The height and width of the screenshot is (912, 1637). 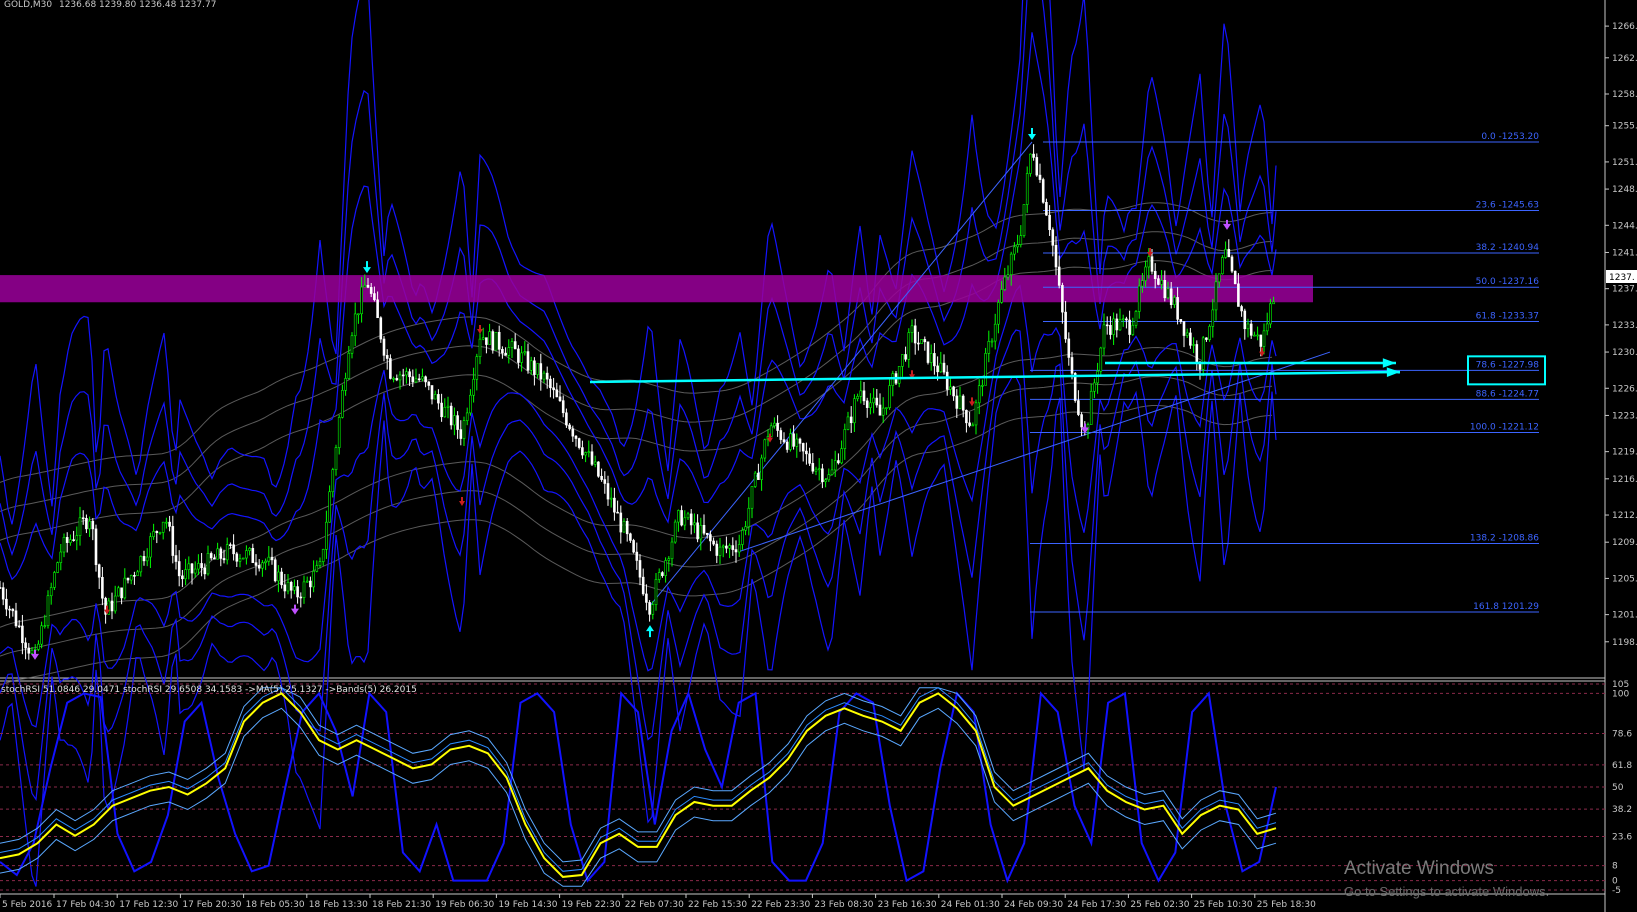 I want to click on price-tick-label: 1209., so click(x=1624, y=543).